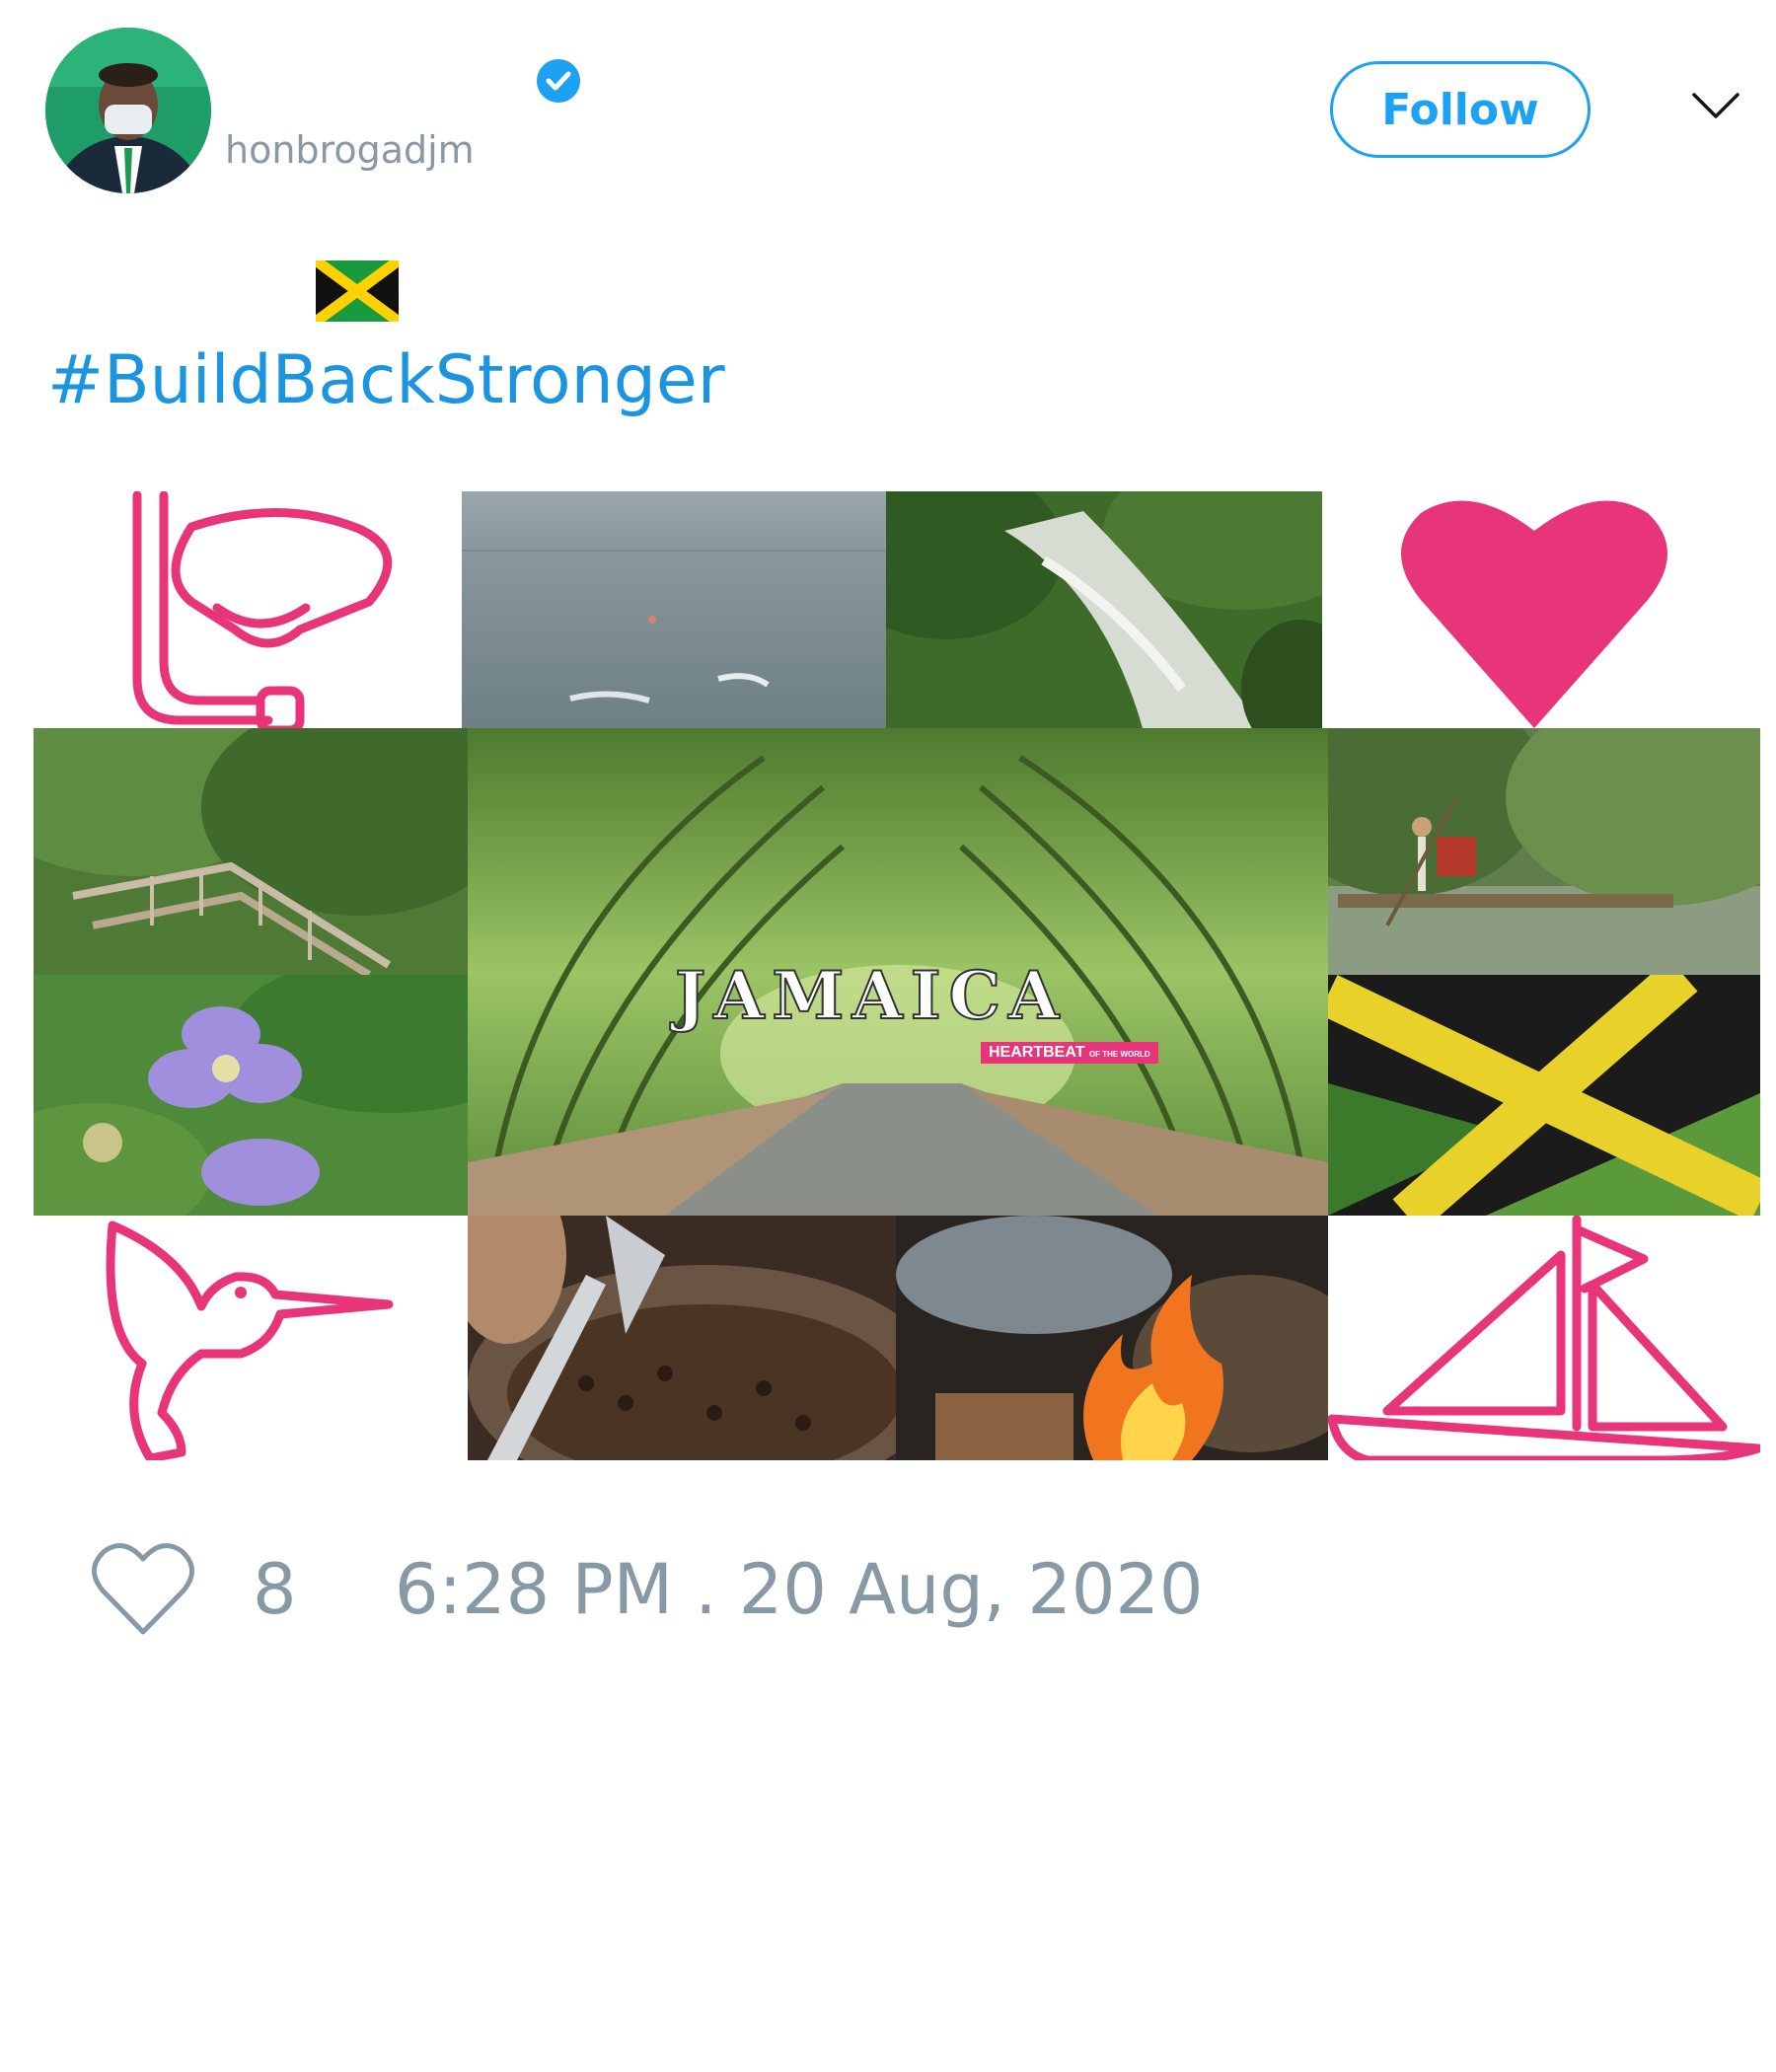 The height and width of the screenshot is (2072, 1776). Describe the element at coordinates (1541, 610) in the screenshot. I see `heart-icon-tile` at that location.